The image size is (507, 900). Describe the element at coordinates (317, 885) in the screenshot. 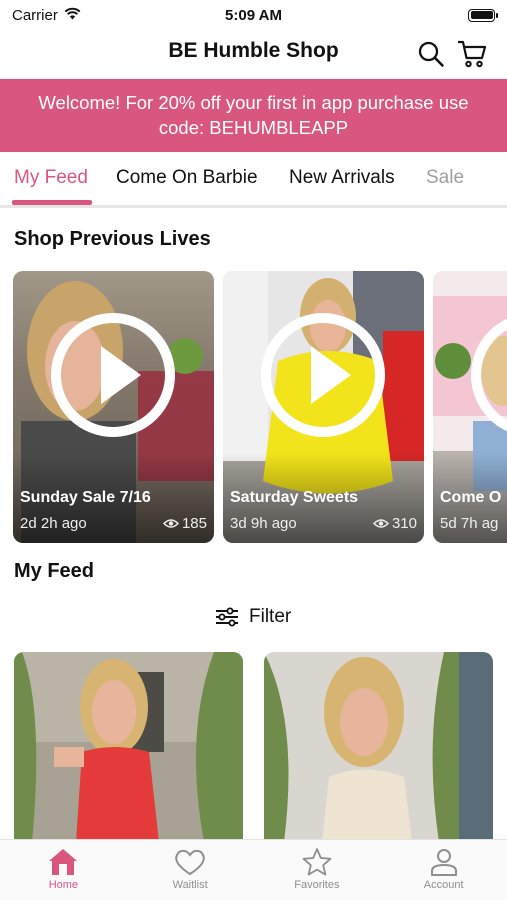

I see `tabbar-favorites-label: Favorites` at that location.